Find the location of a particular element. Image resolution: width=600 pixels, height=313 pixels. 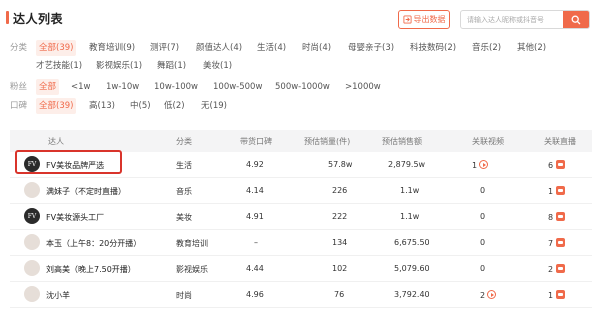

column-header-category: 分类 is located at coordinates (184, 141).